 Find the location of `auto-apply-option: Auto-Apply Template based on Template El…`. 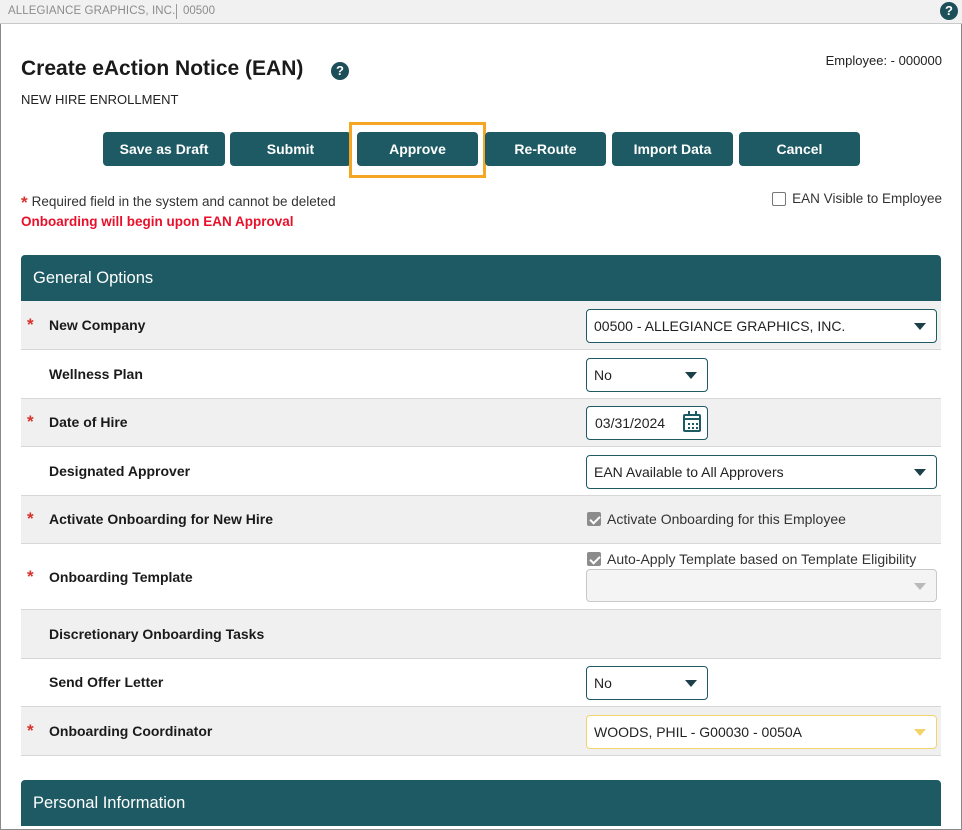

auto-apply-option: Auto-Apply Template based on Template El… is located at coordinates (751, 559).